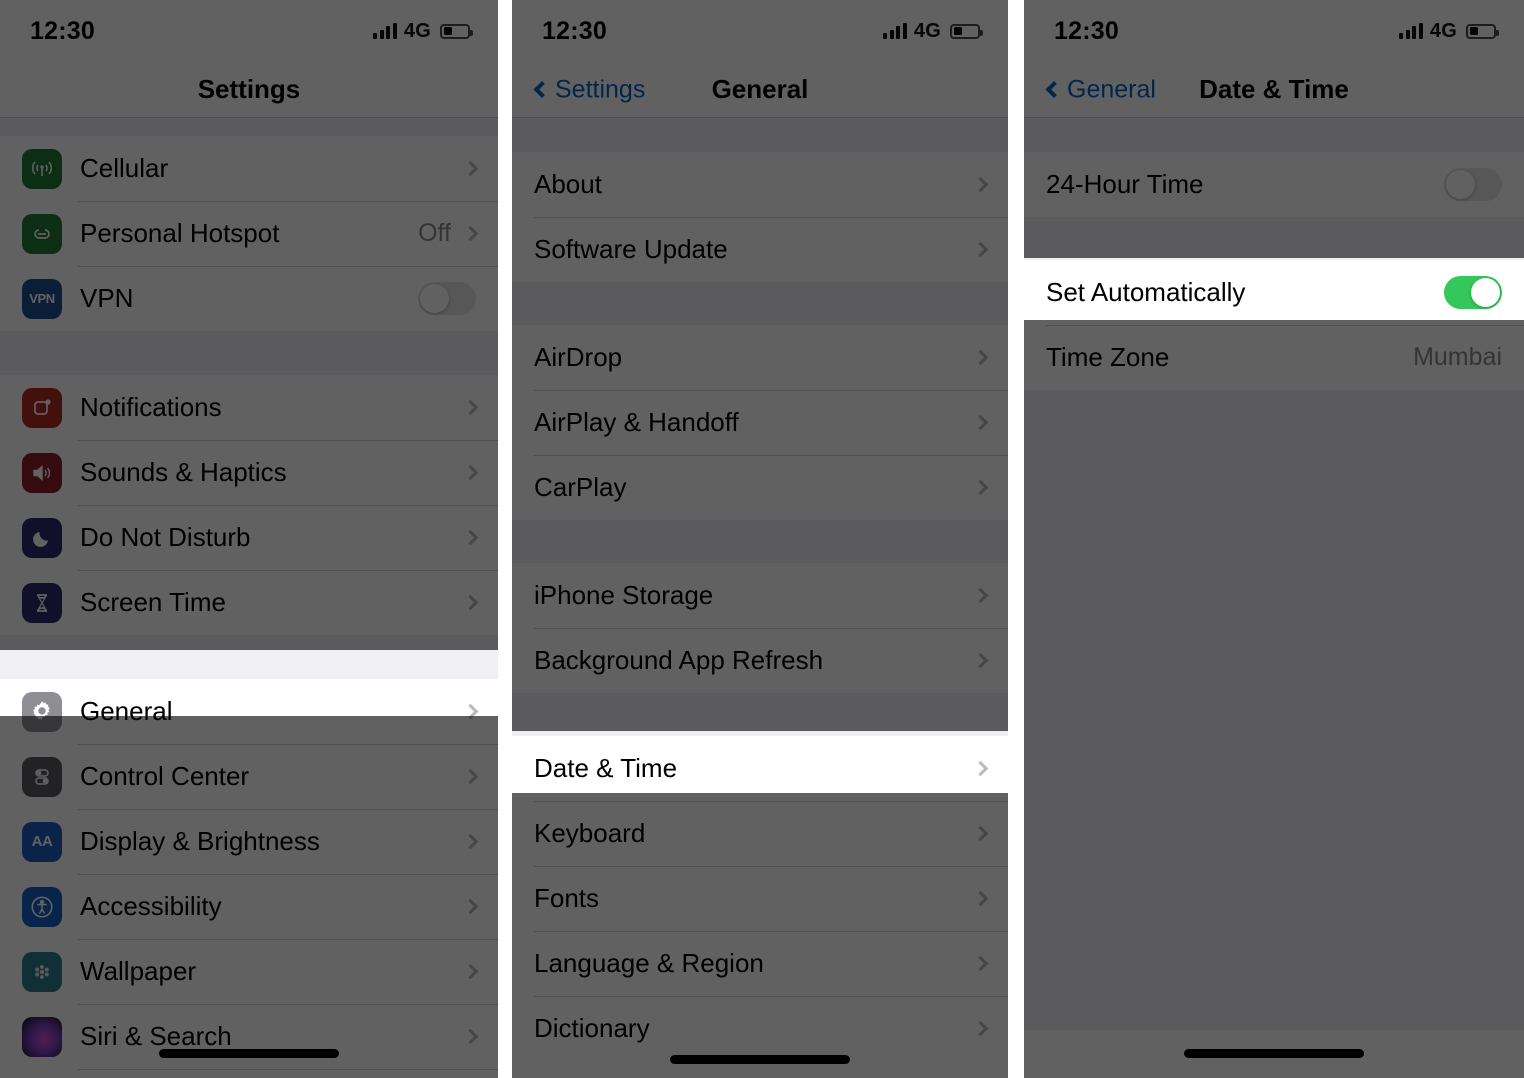 The height and width of the screenshot is (1078, 1524). I want to click on sidebar-item-label: Control Center, so click(165, 776).